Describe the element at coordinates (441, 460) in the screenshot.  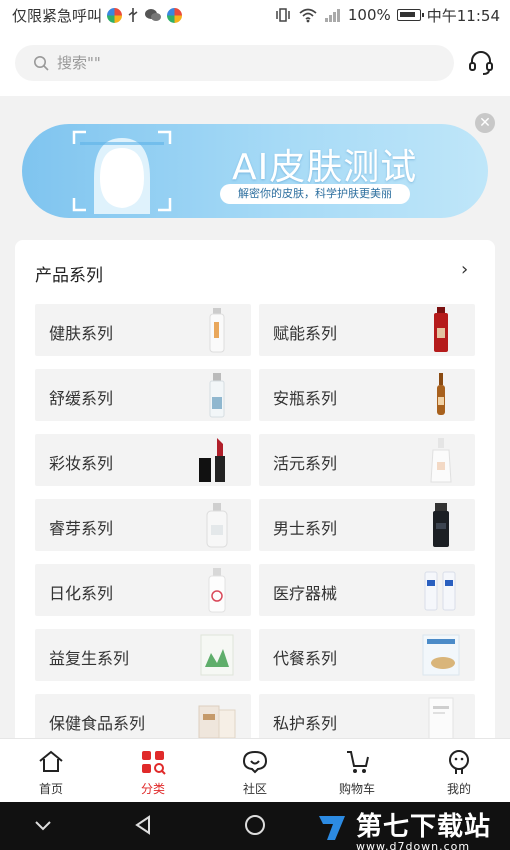
I see `dropper-bottle-icon` at that location.